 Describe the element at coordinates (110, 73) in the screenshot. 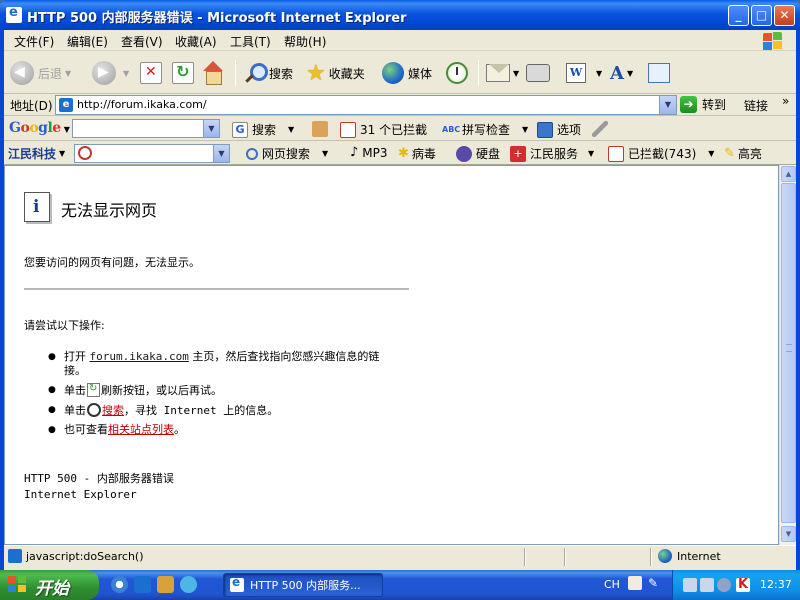

I see `forward-button: ▼` at that location.